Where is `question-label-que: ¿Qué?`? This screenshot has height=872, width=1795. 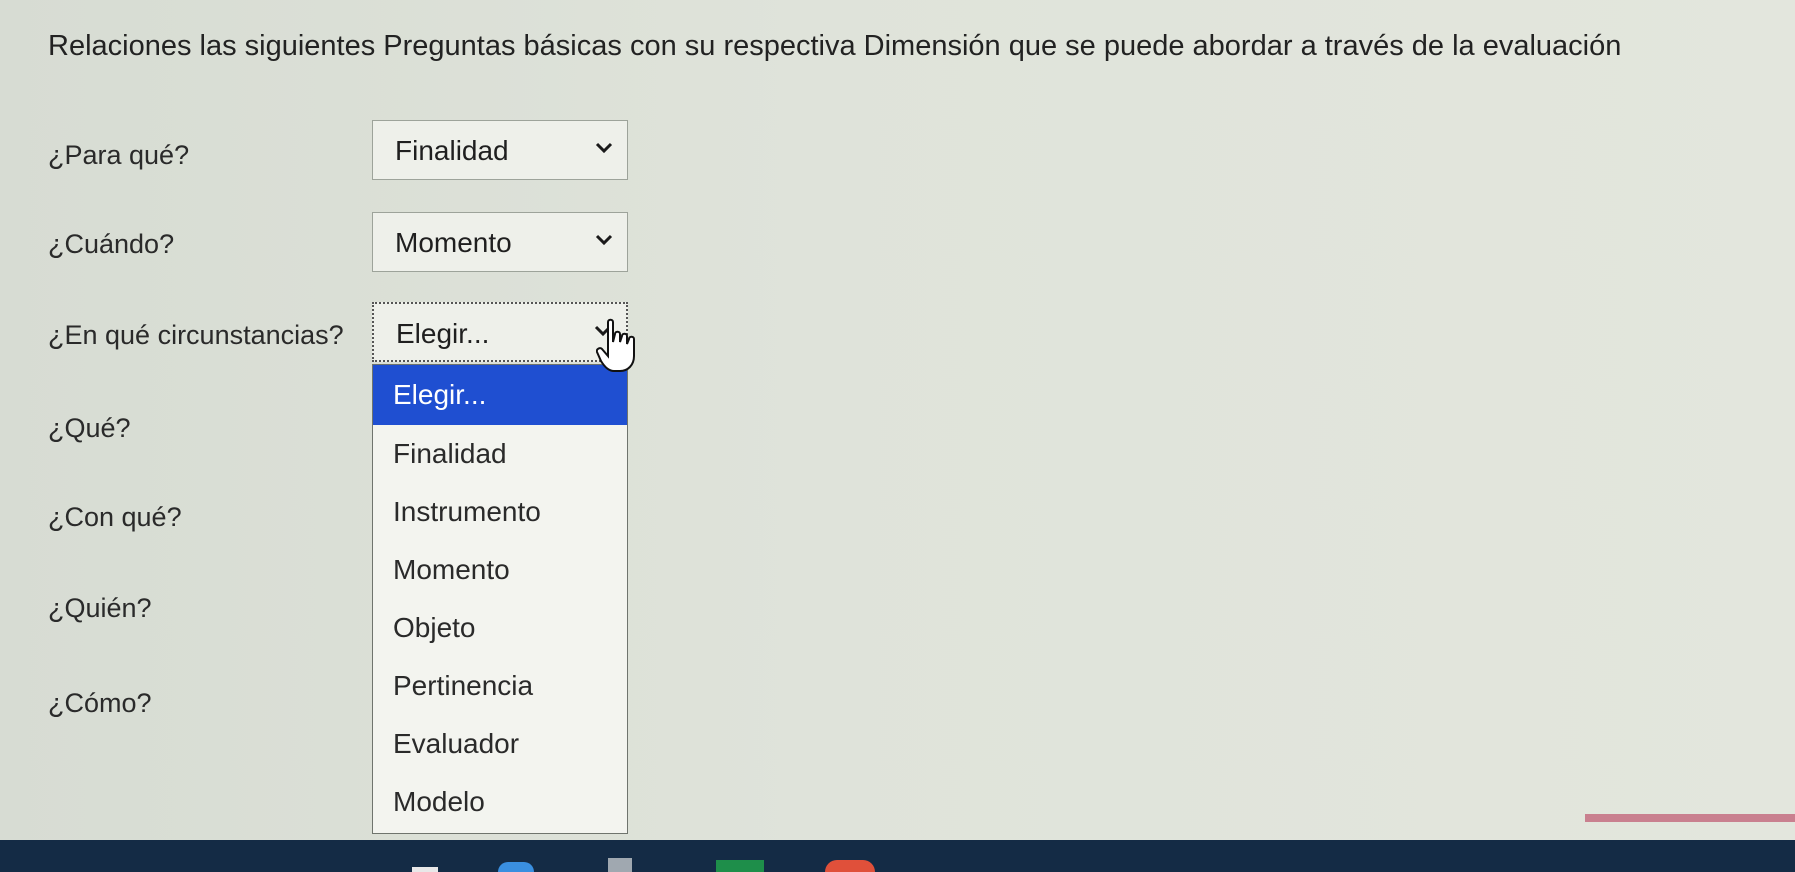
question-label-que: ¿Qué? is located at coordinates (89, 428).